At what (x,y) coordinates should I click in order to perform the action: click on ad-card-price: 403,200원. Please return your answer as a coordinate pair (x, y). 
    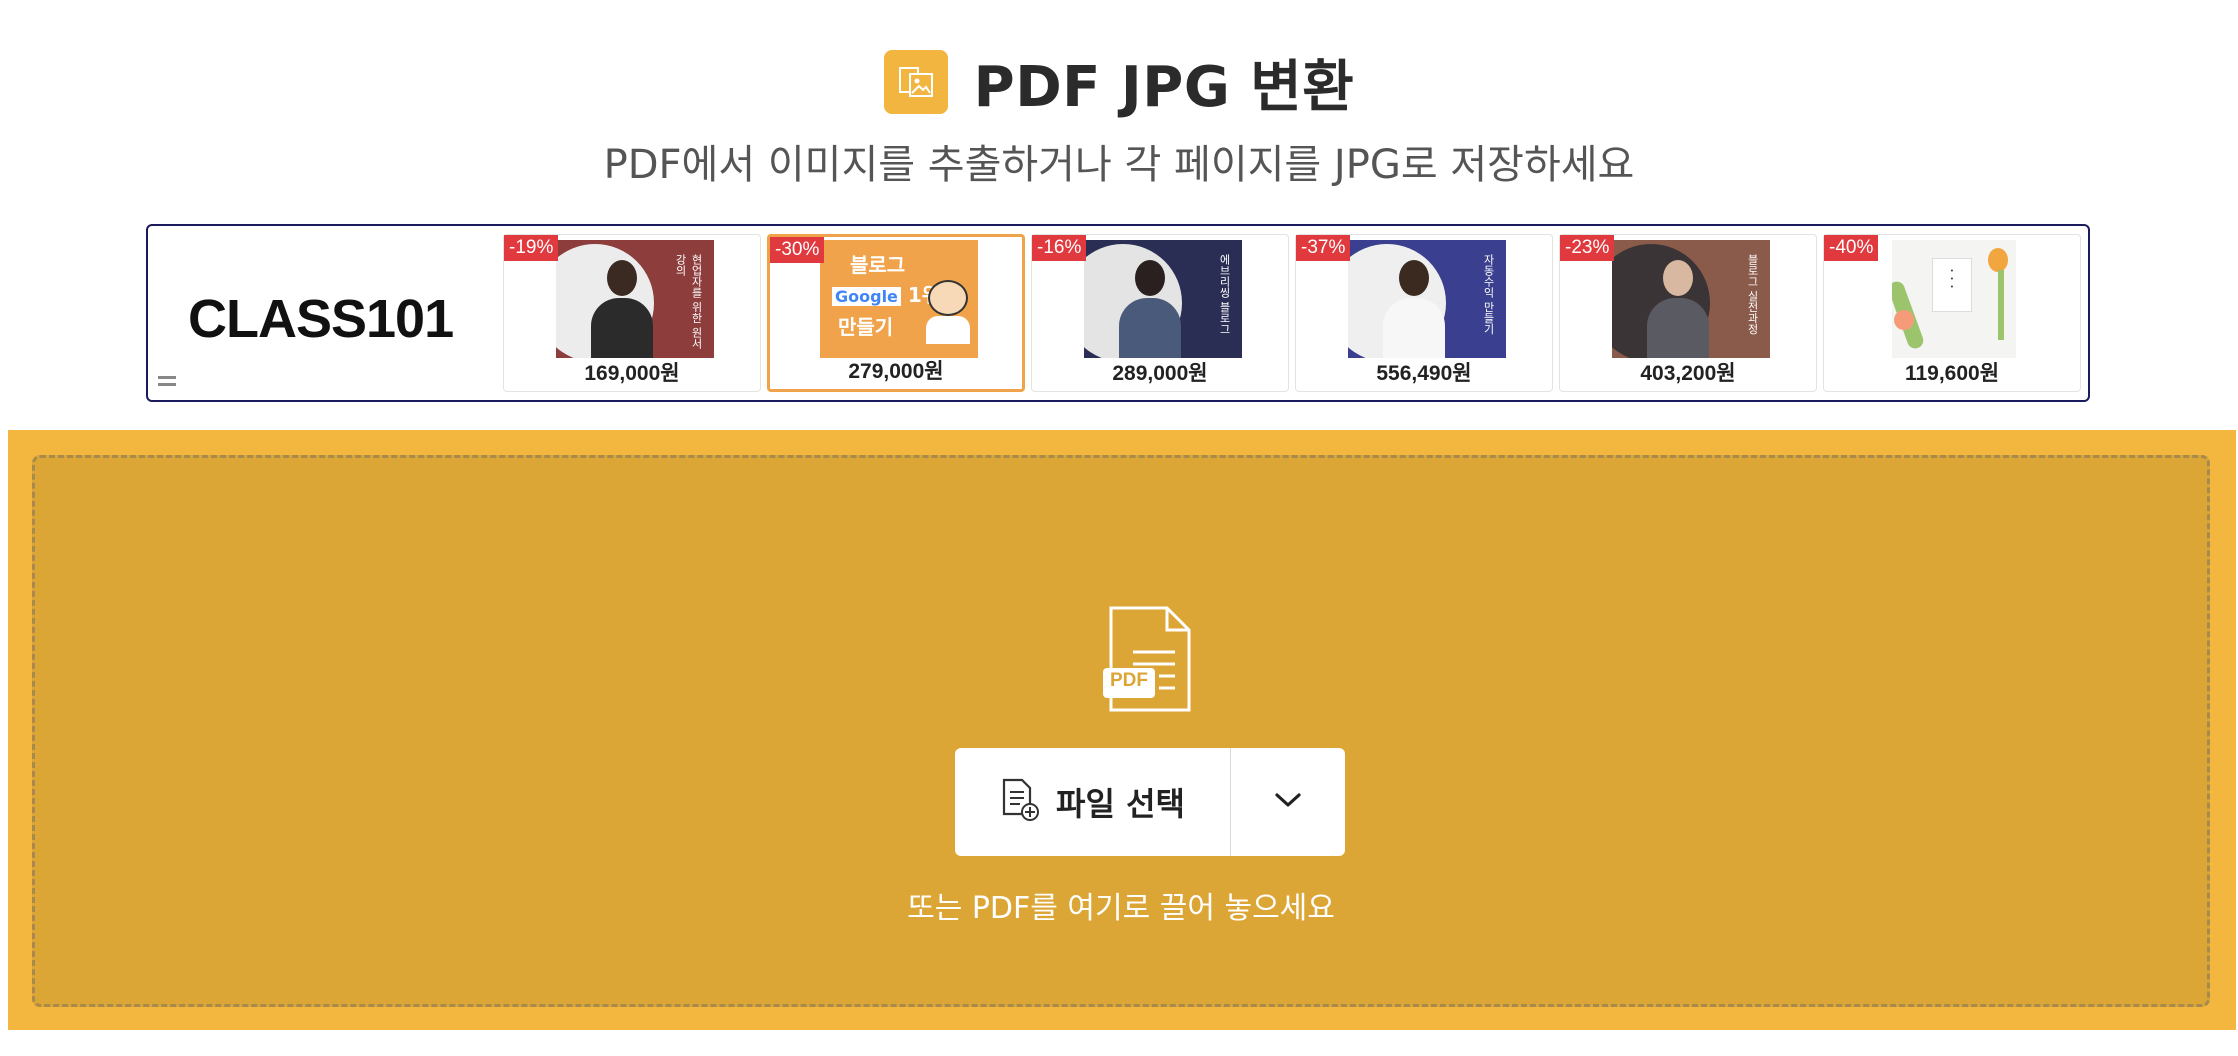
    Looking at the image, I should click on (1688, 373).